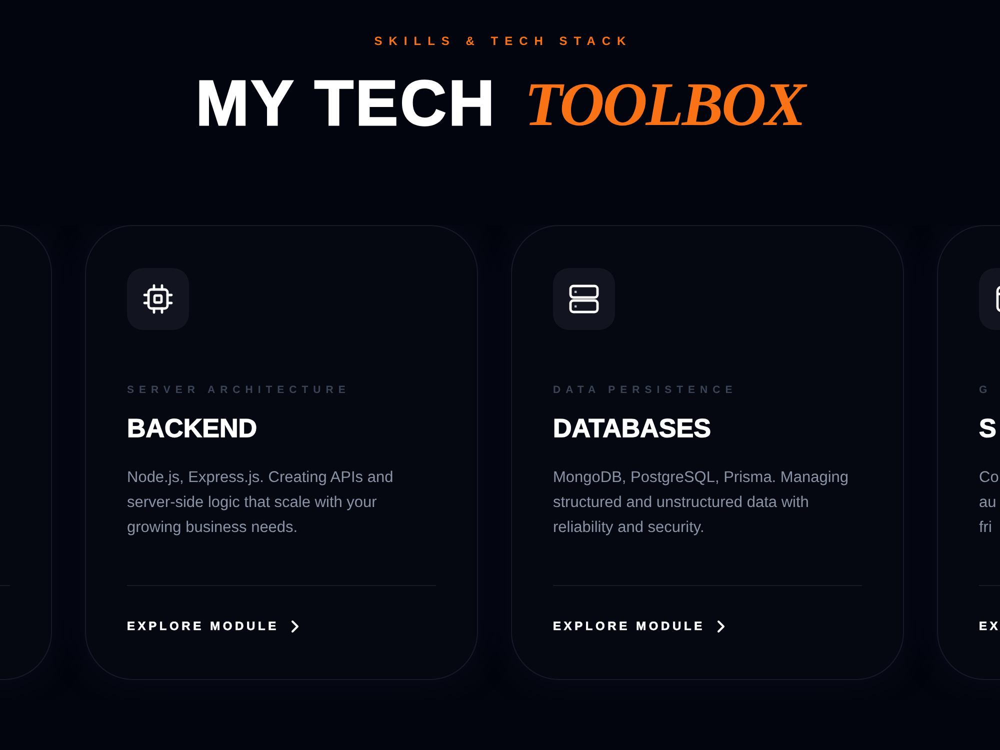 The image size is (1000, 750). Describe the element at coordinates (346, 103) in the screenshot. I see `section-title: MY TECH` at that location.